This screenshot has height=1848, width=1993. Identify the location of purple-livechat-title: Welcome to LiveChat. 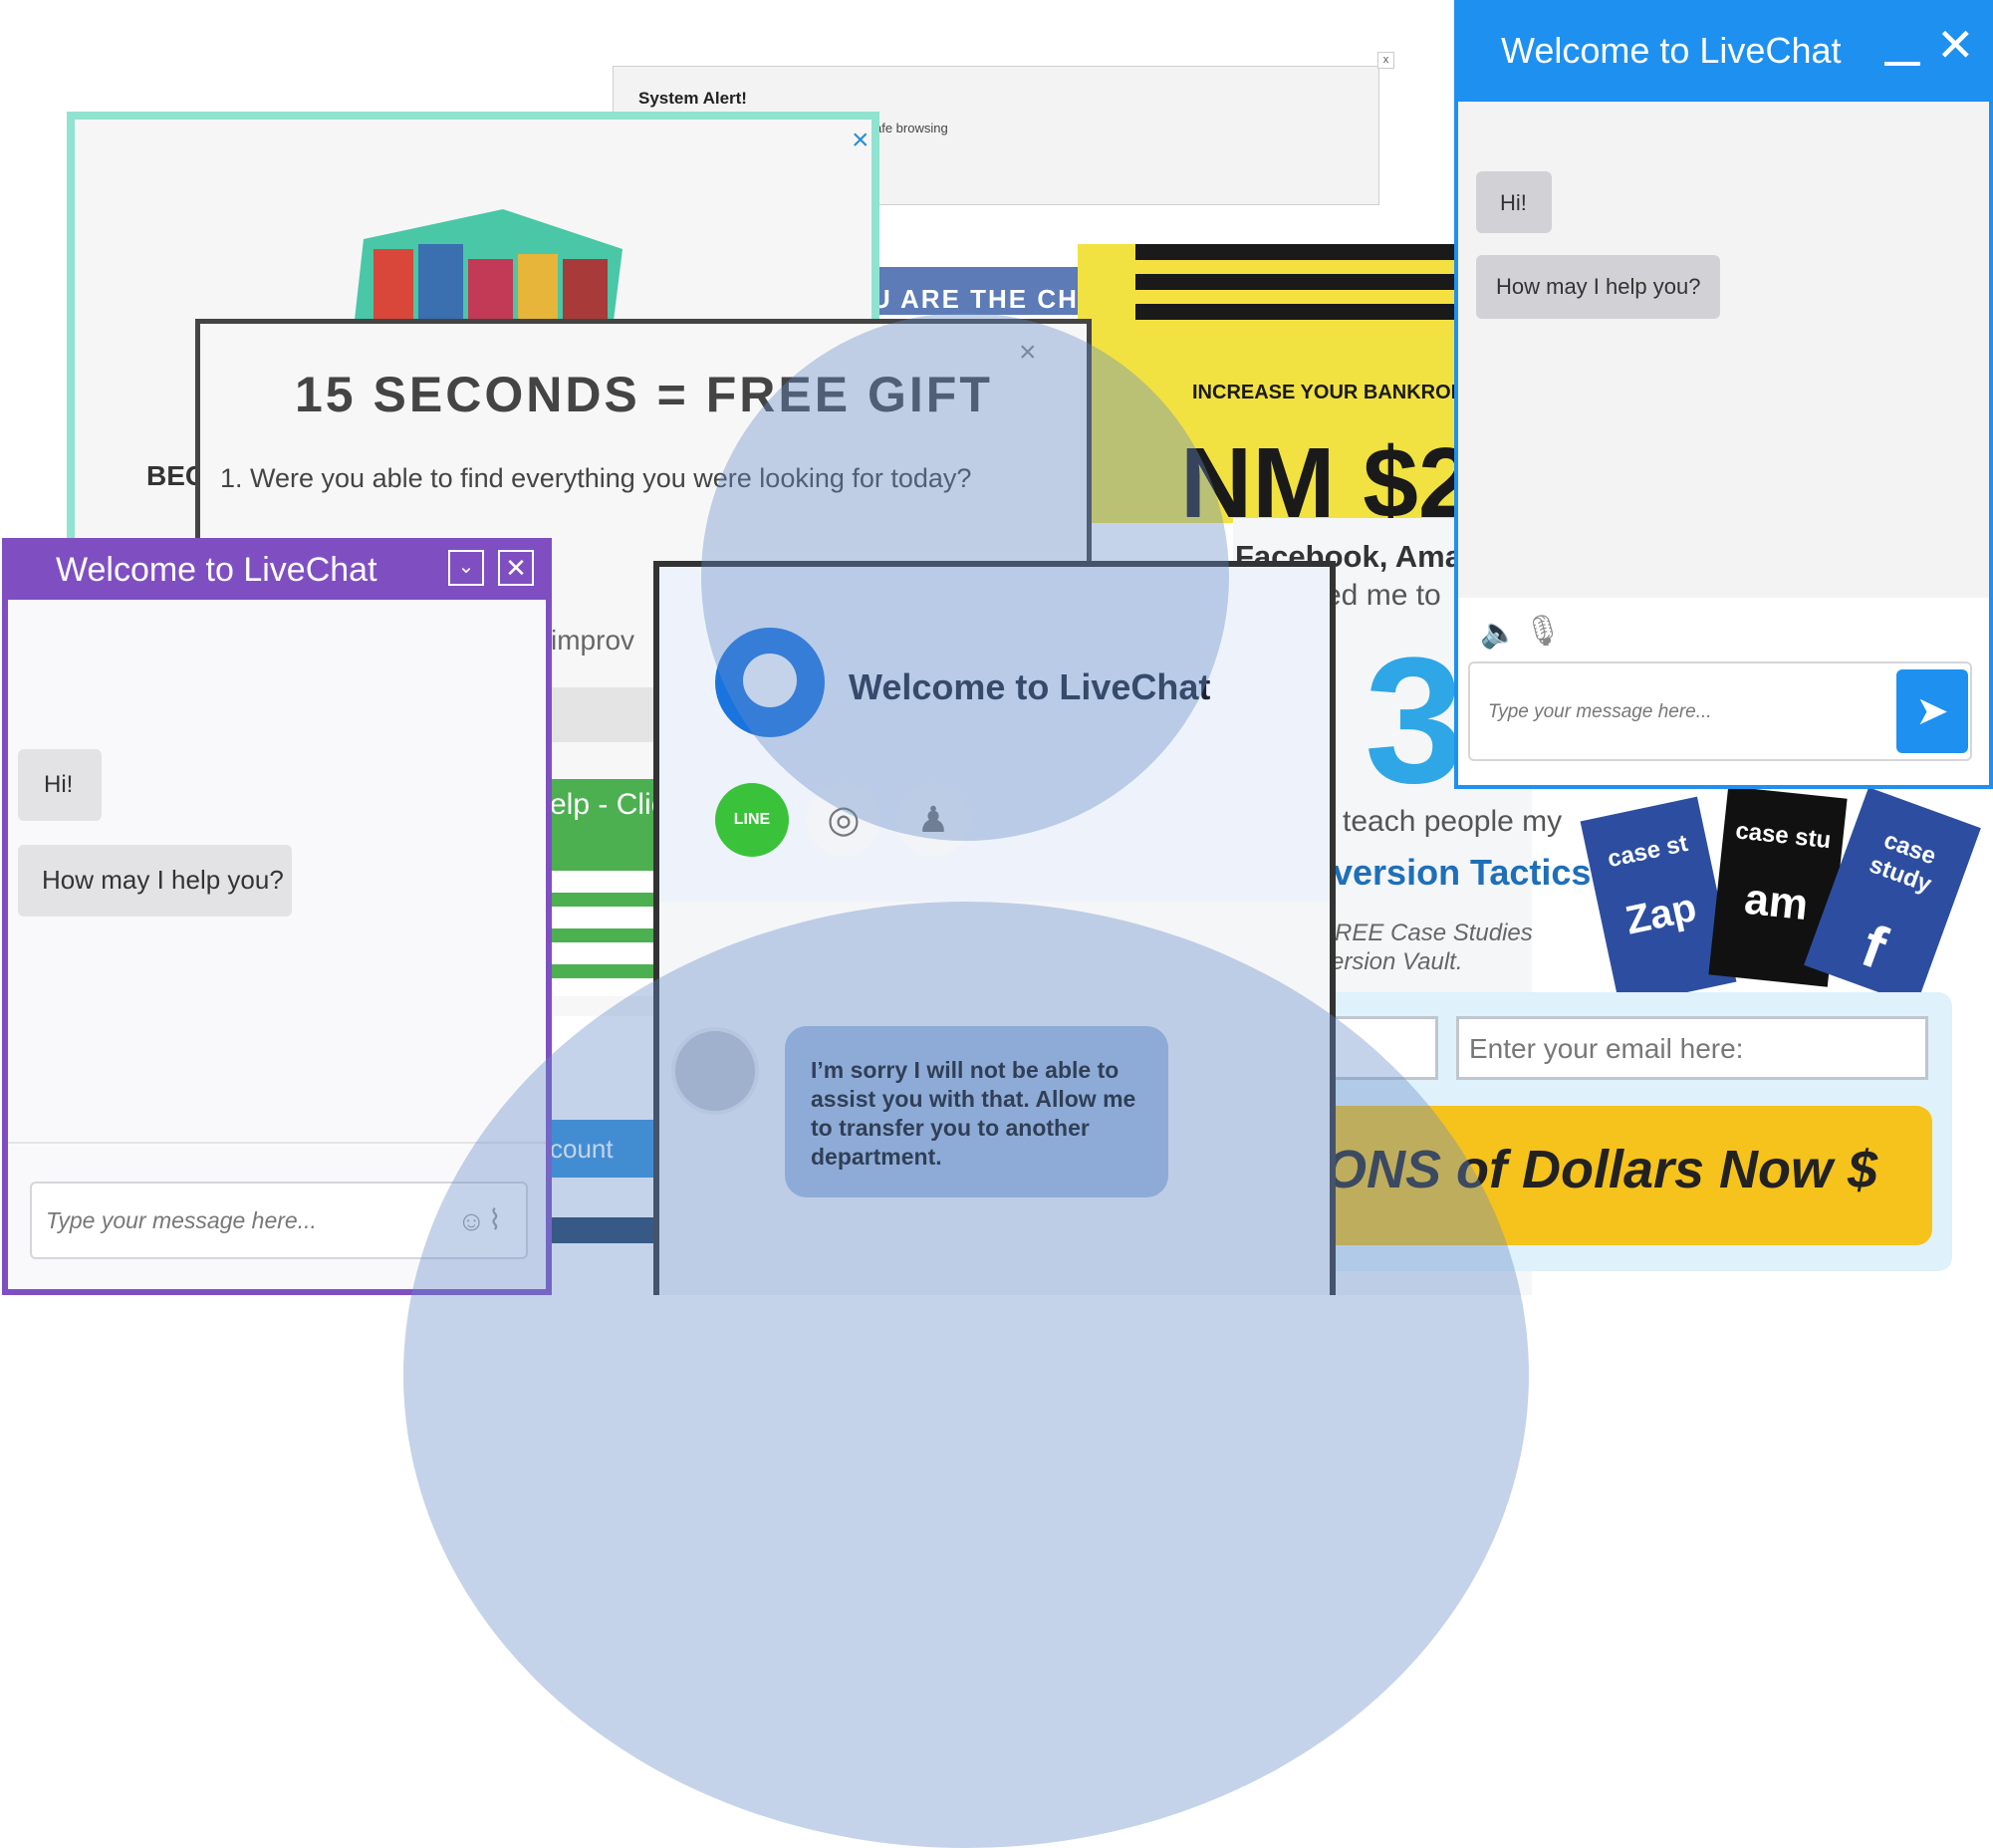
(216, 570).